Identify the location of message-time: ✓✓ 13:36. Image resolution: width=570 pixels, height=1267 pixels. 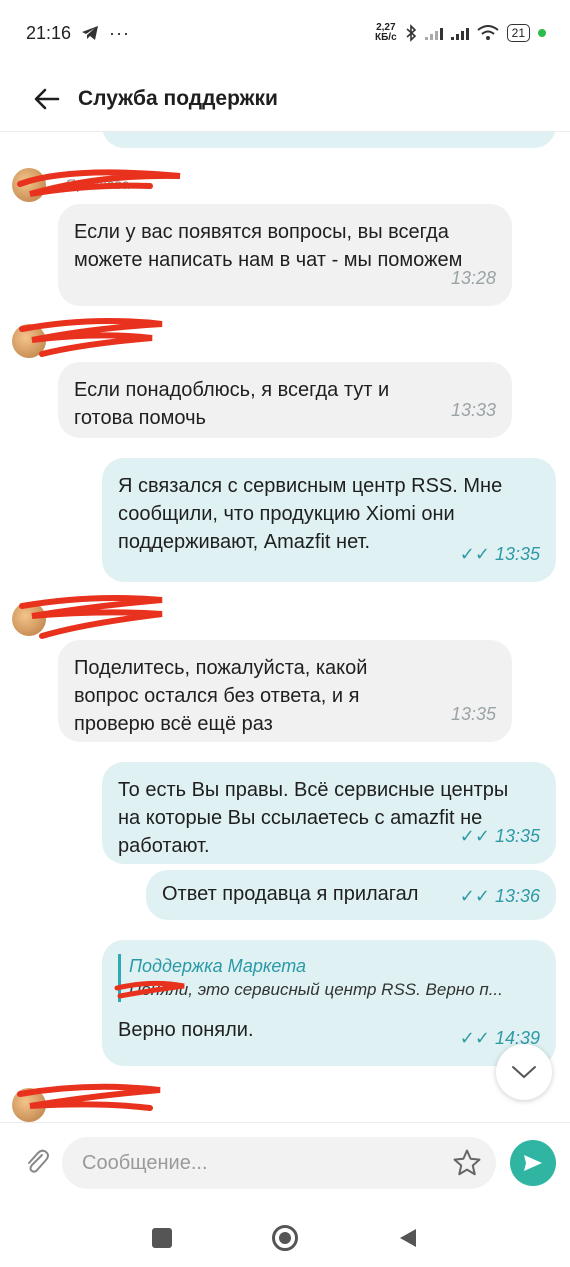
(499, 896).